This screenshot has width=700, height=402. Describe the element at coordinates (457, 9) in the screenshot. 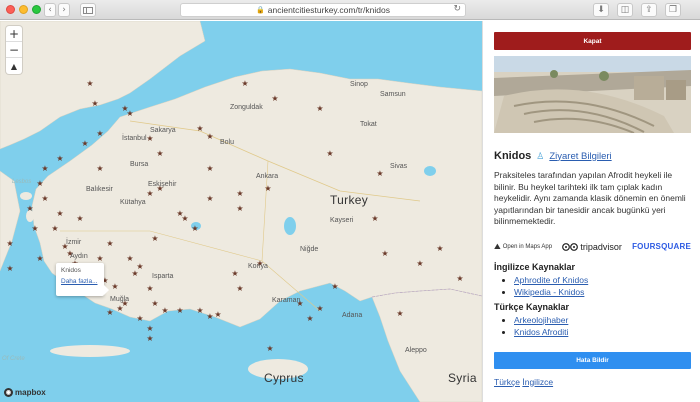

I see `reload-icon: ↻` at that location.